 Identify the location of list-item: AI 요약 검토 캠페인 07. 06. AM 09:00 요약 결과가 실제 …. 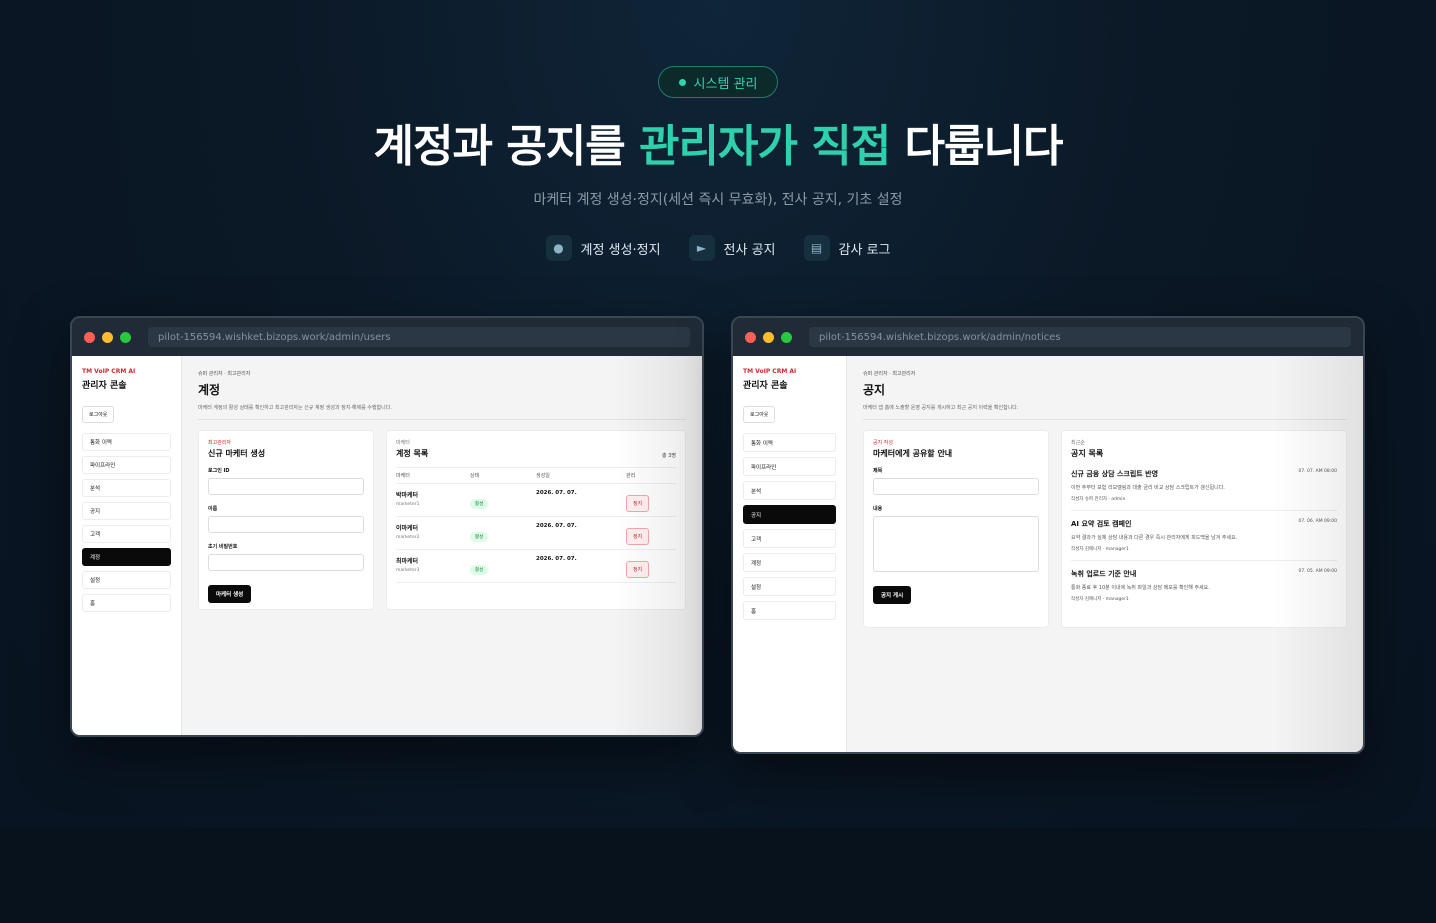
(1204, 536).